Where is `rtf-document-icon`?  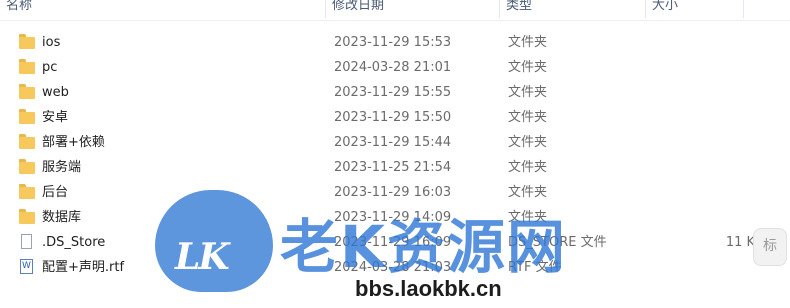
rtf-document-icon is located at coordinates (27, 267).